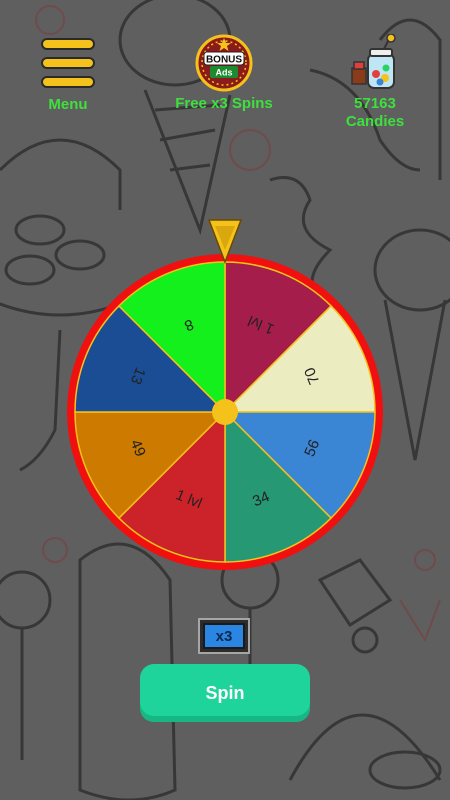  I want to click on free-spins-label: Free x3 Spins, so click(224, 103).